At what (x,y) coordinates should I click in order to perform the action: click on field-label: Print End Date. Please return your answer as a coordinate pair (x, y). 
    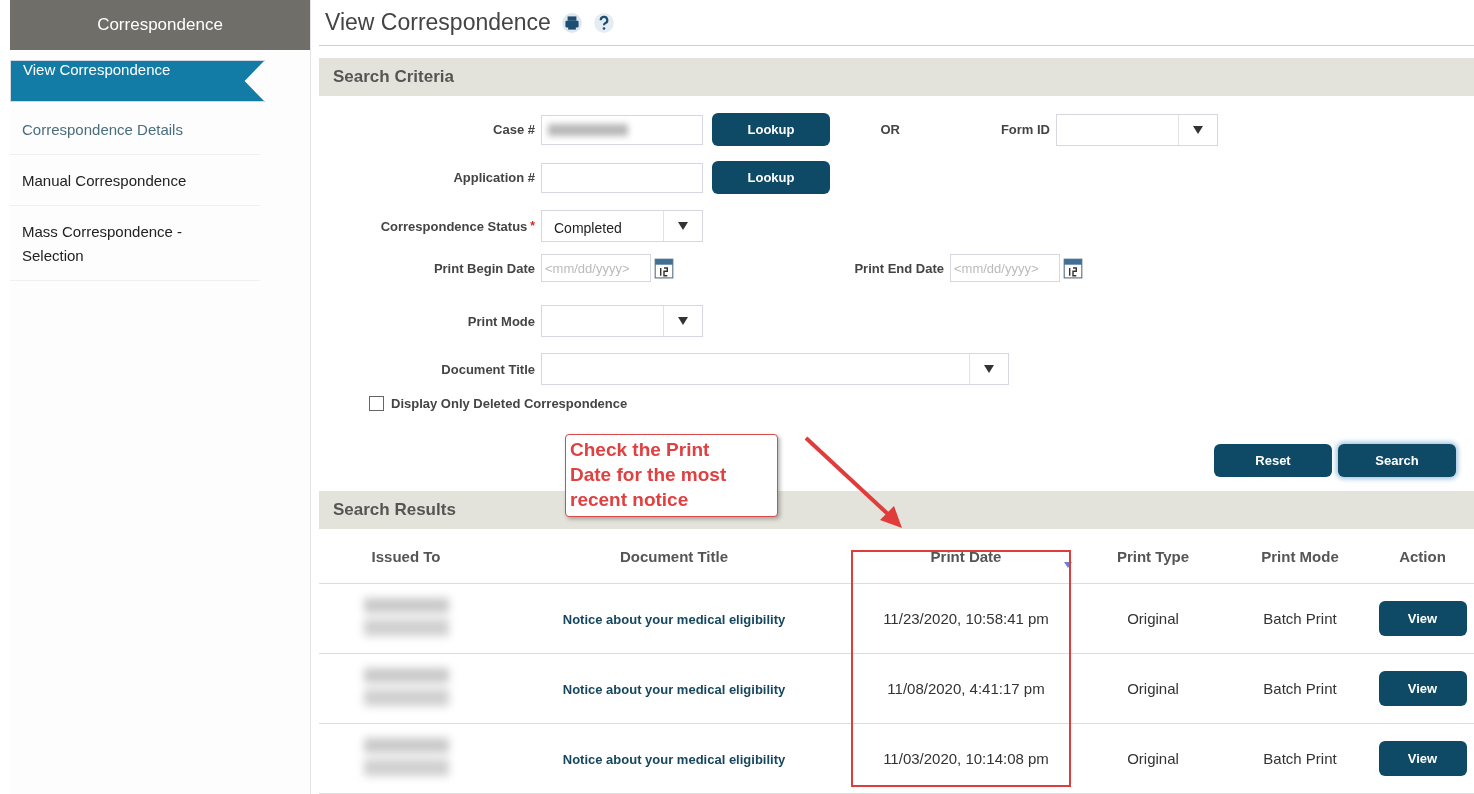
    Looking at the image, I should click on (898, 268).